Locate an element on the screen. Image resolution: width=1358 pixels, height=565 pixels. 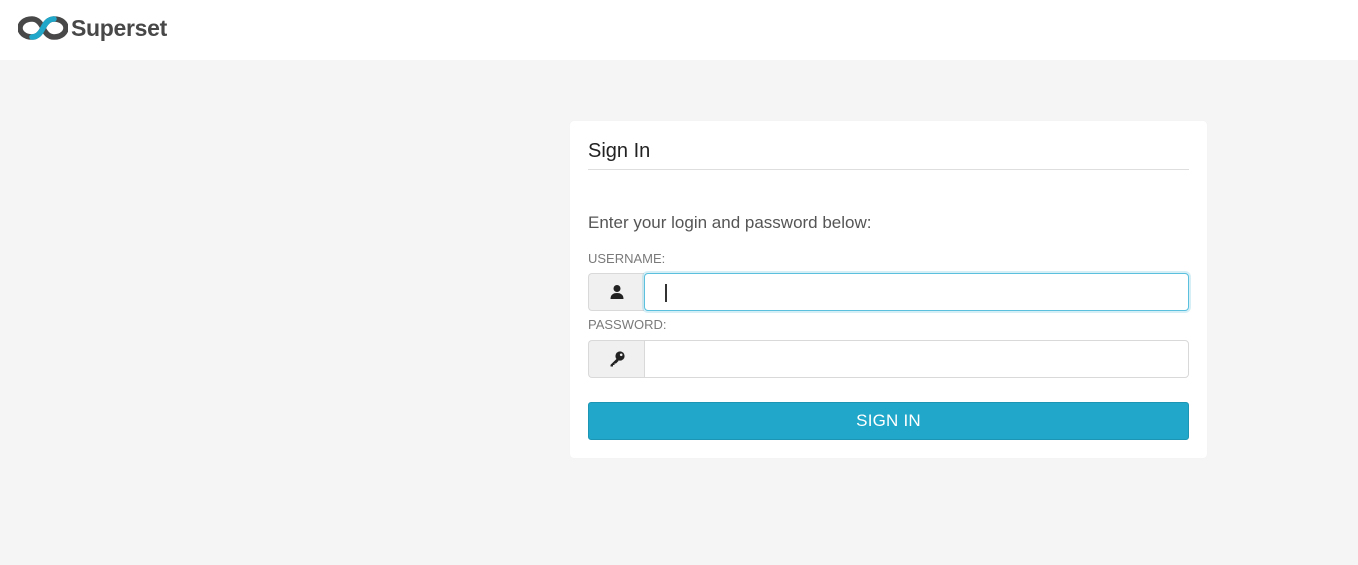
user-icon is located at coordinates (616, 292).